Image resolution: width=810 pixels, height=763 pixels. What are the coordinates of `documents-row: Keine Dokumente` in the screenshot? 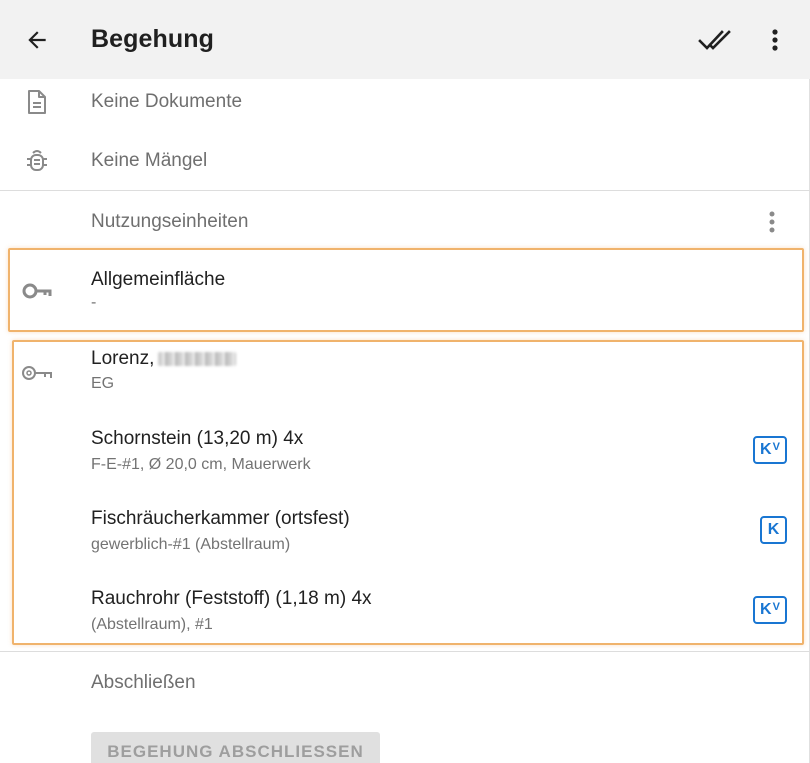 It's located at (405, 104).